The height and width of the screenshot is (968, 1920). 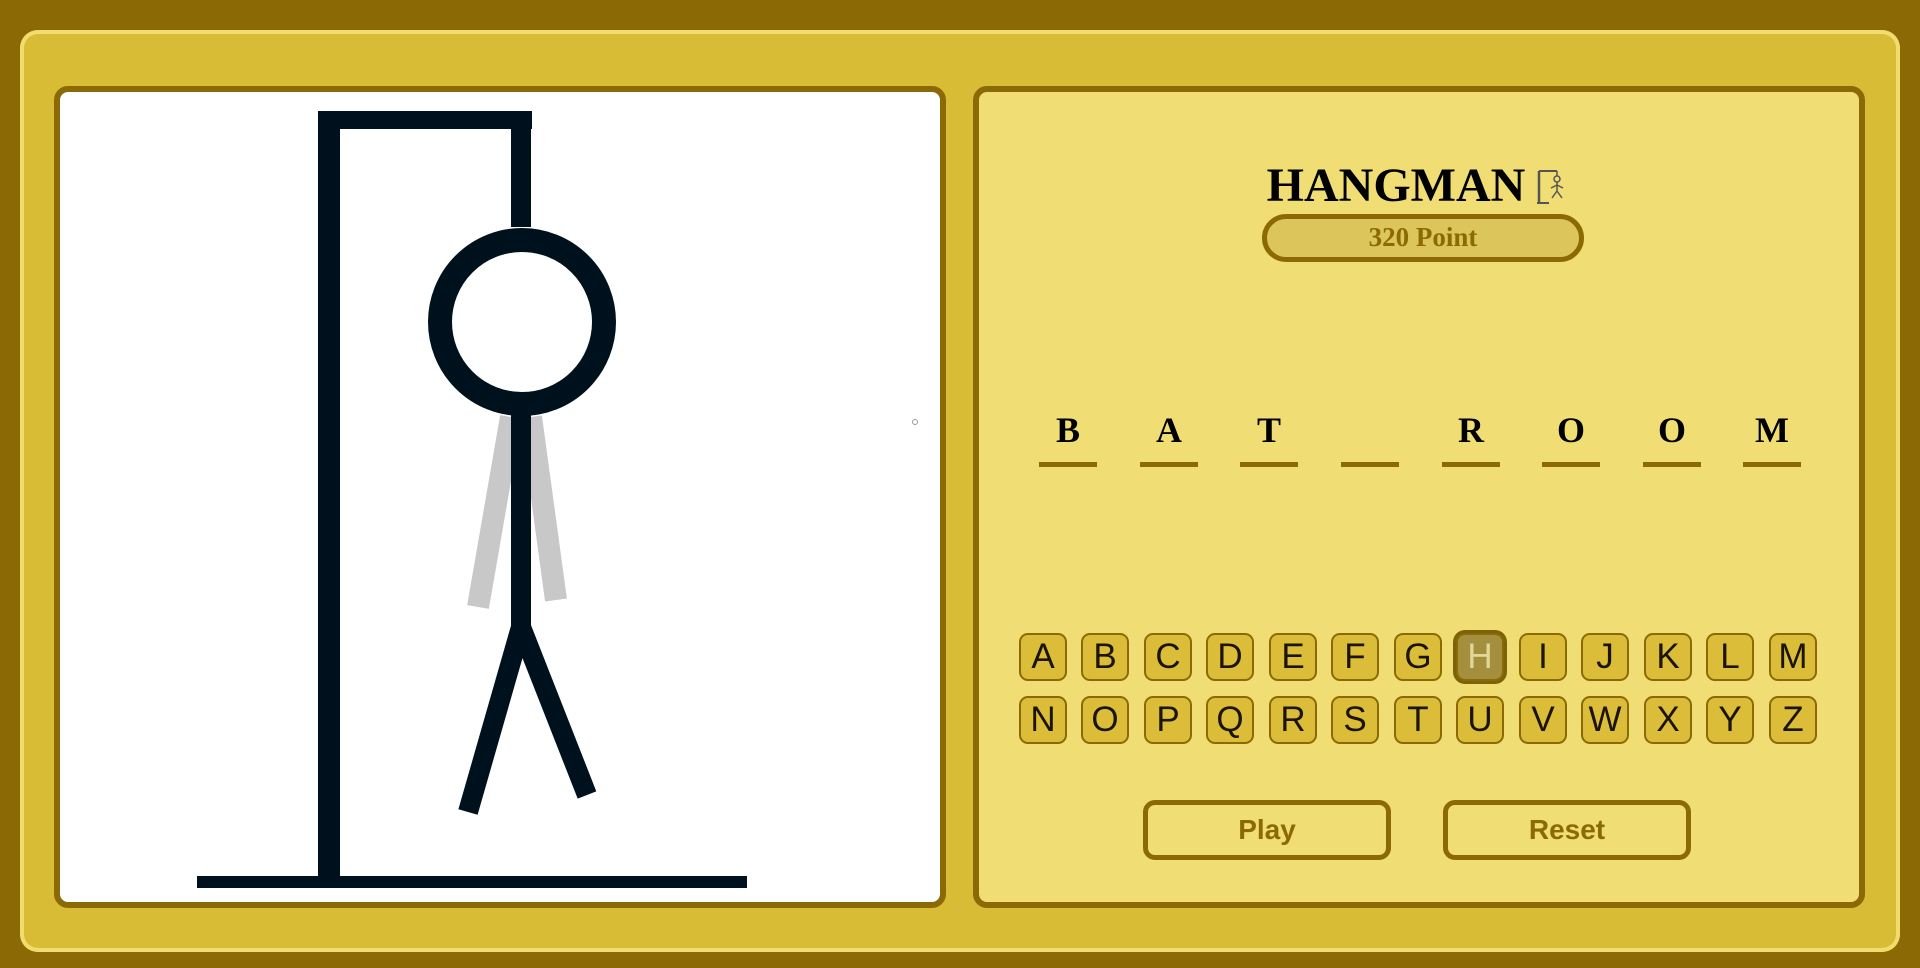 I want to click on key-q: Q, so click(x=1230, y=720).